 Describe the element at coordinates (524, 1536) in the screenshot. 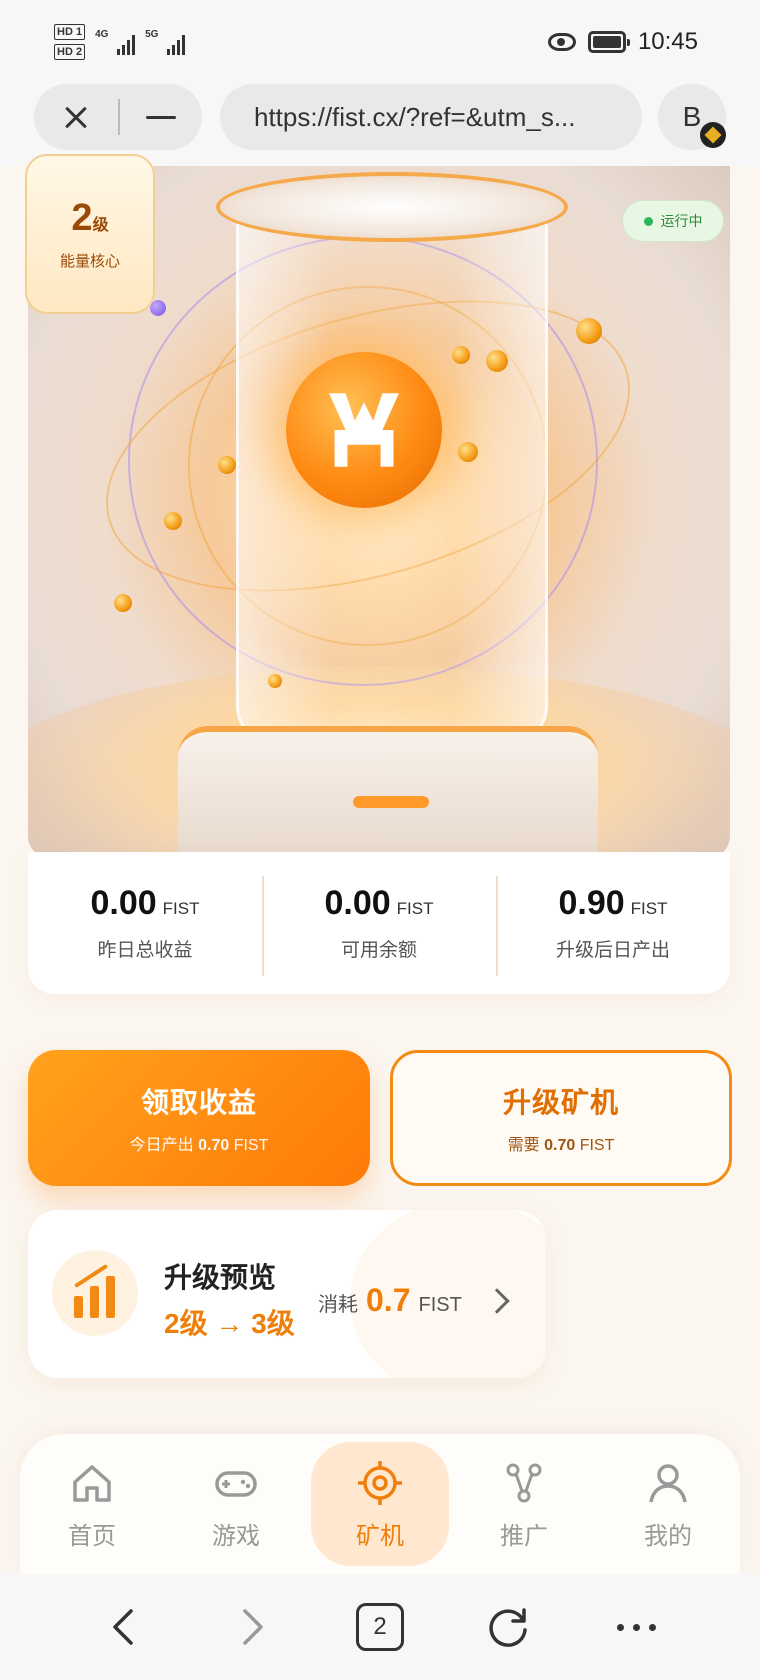

I see `tab-label: 推广` at that location.